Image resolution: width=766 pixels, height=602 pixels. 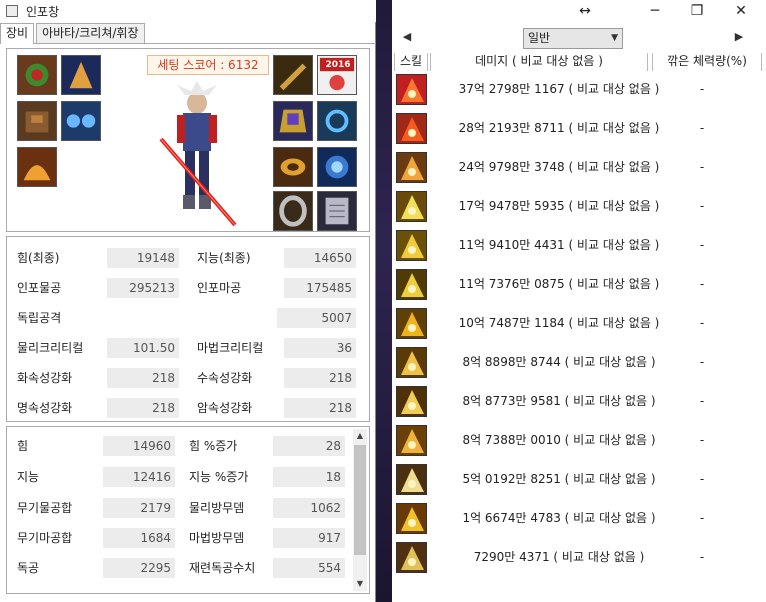 What do you see at coordinates (407, 37) in the screenshot?
I see `prev-arrow-icon: ◀` at bounding box center [407, 37].